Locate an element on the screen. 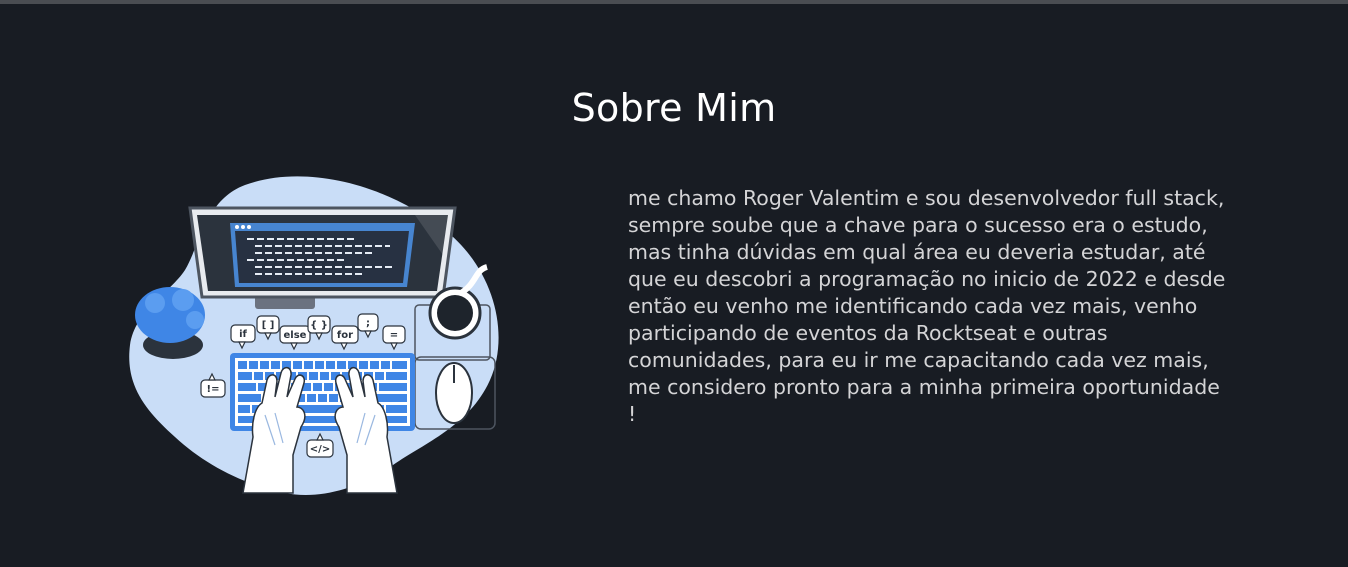 This screenshot has width=1348, height=567. window-top-border is located at coordinates (674, 2).